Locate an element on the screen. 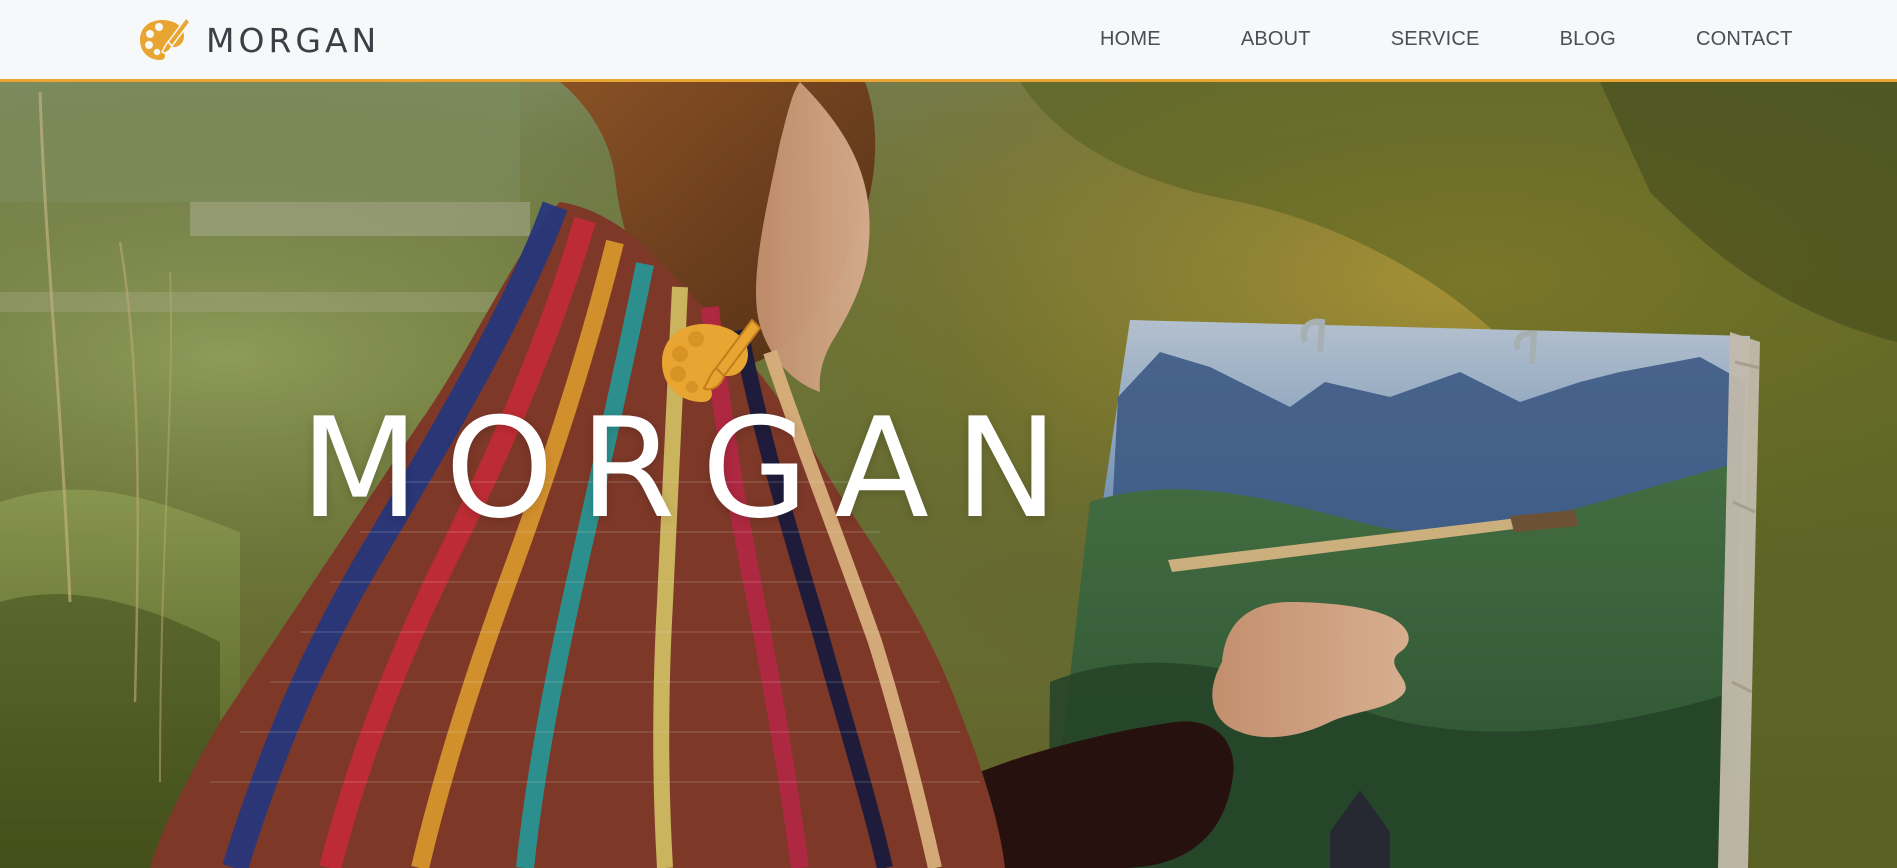 The height and width of the screenshot is (868, 1897). nav-service: SERVICE is located at coordinates (1435, 39).